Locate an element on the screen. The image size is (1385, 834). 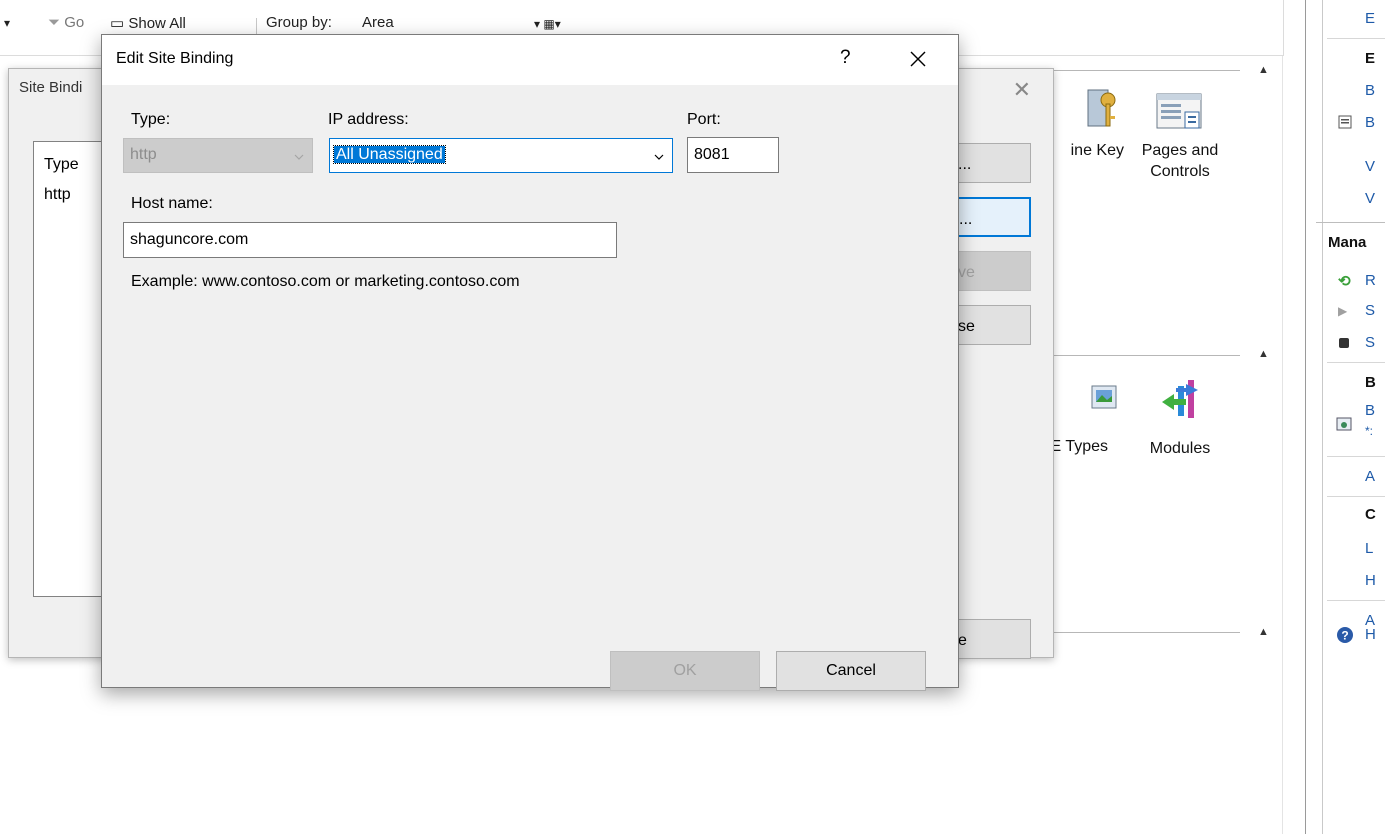
action-section-manage: Mana is located at coordinates (1347, 242).